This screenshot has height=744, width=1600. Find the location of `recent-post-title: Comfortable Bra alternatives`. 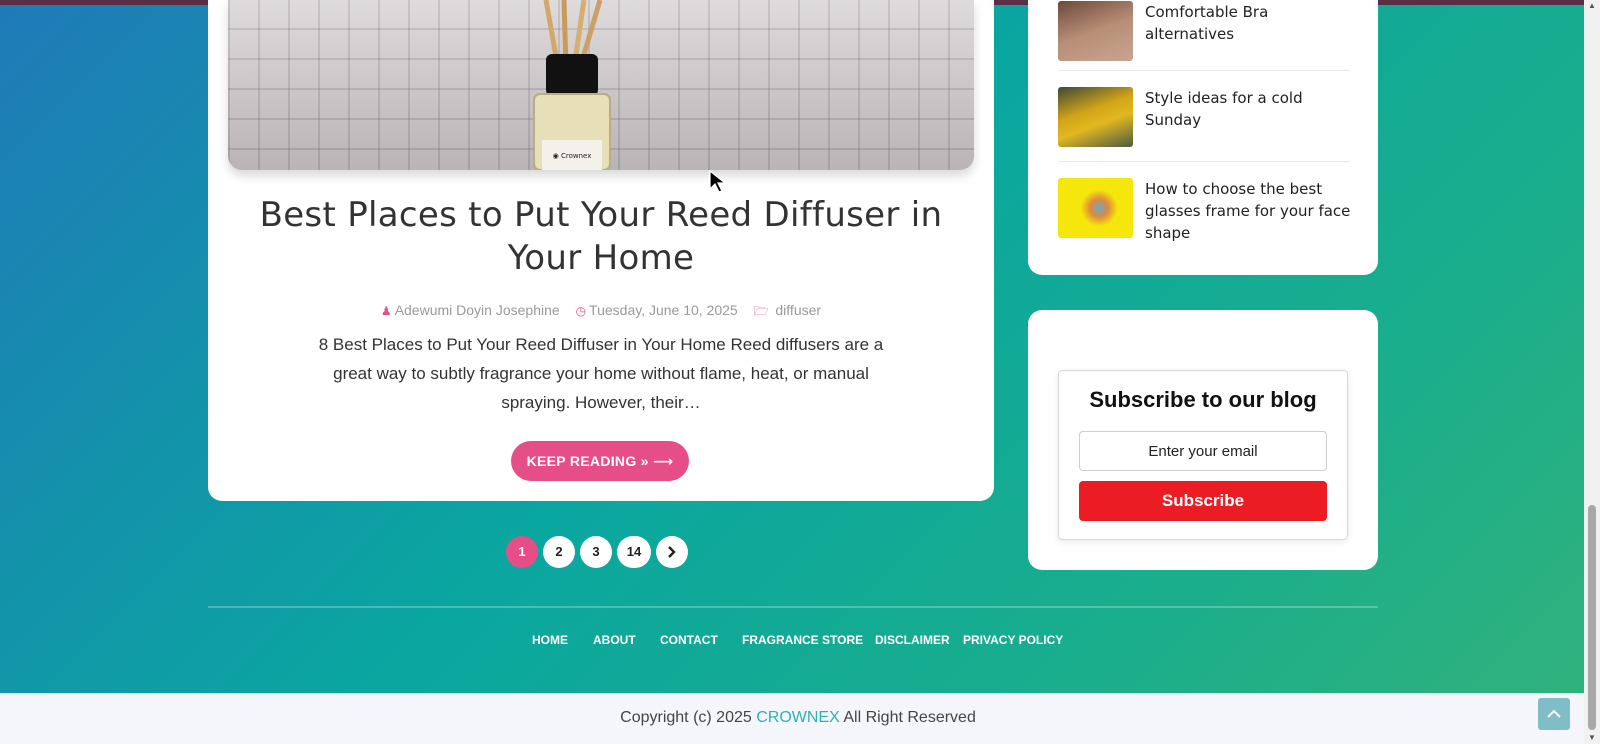

recent-post-title: Comfortable Bra alternatives is located at coordinates (1250, 23).